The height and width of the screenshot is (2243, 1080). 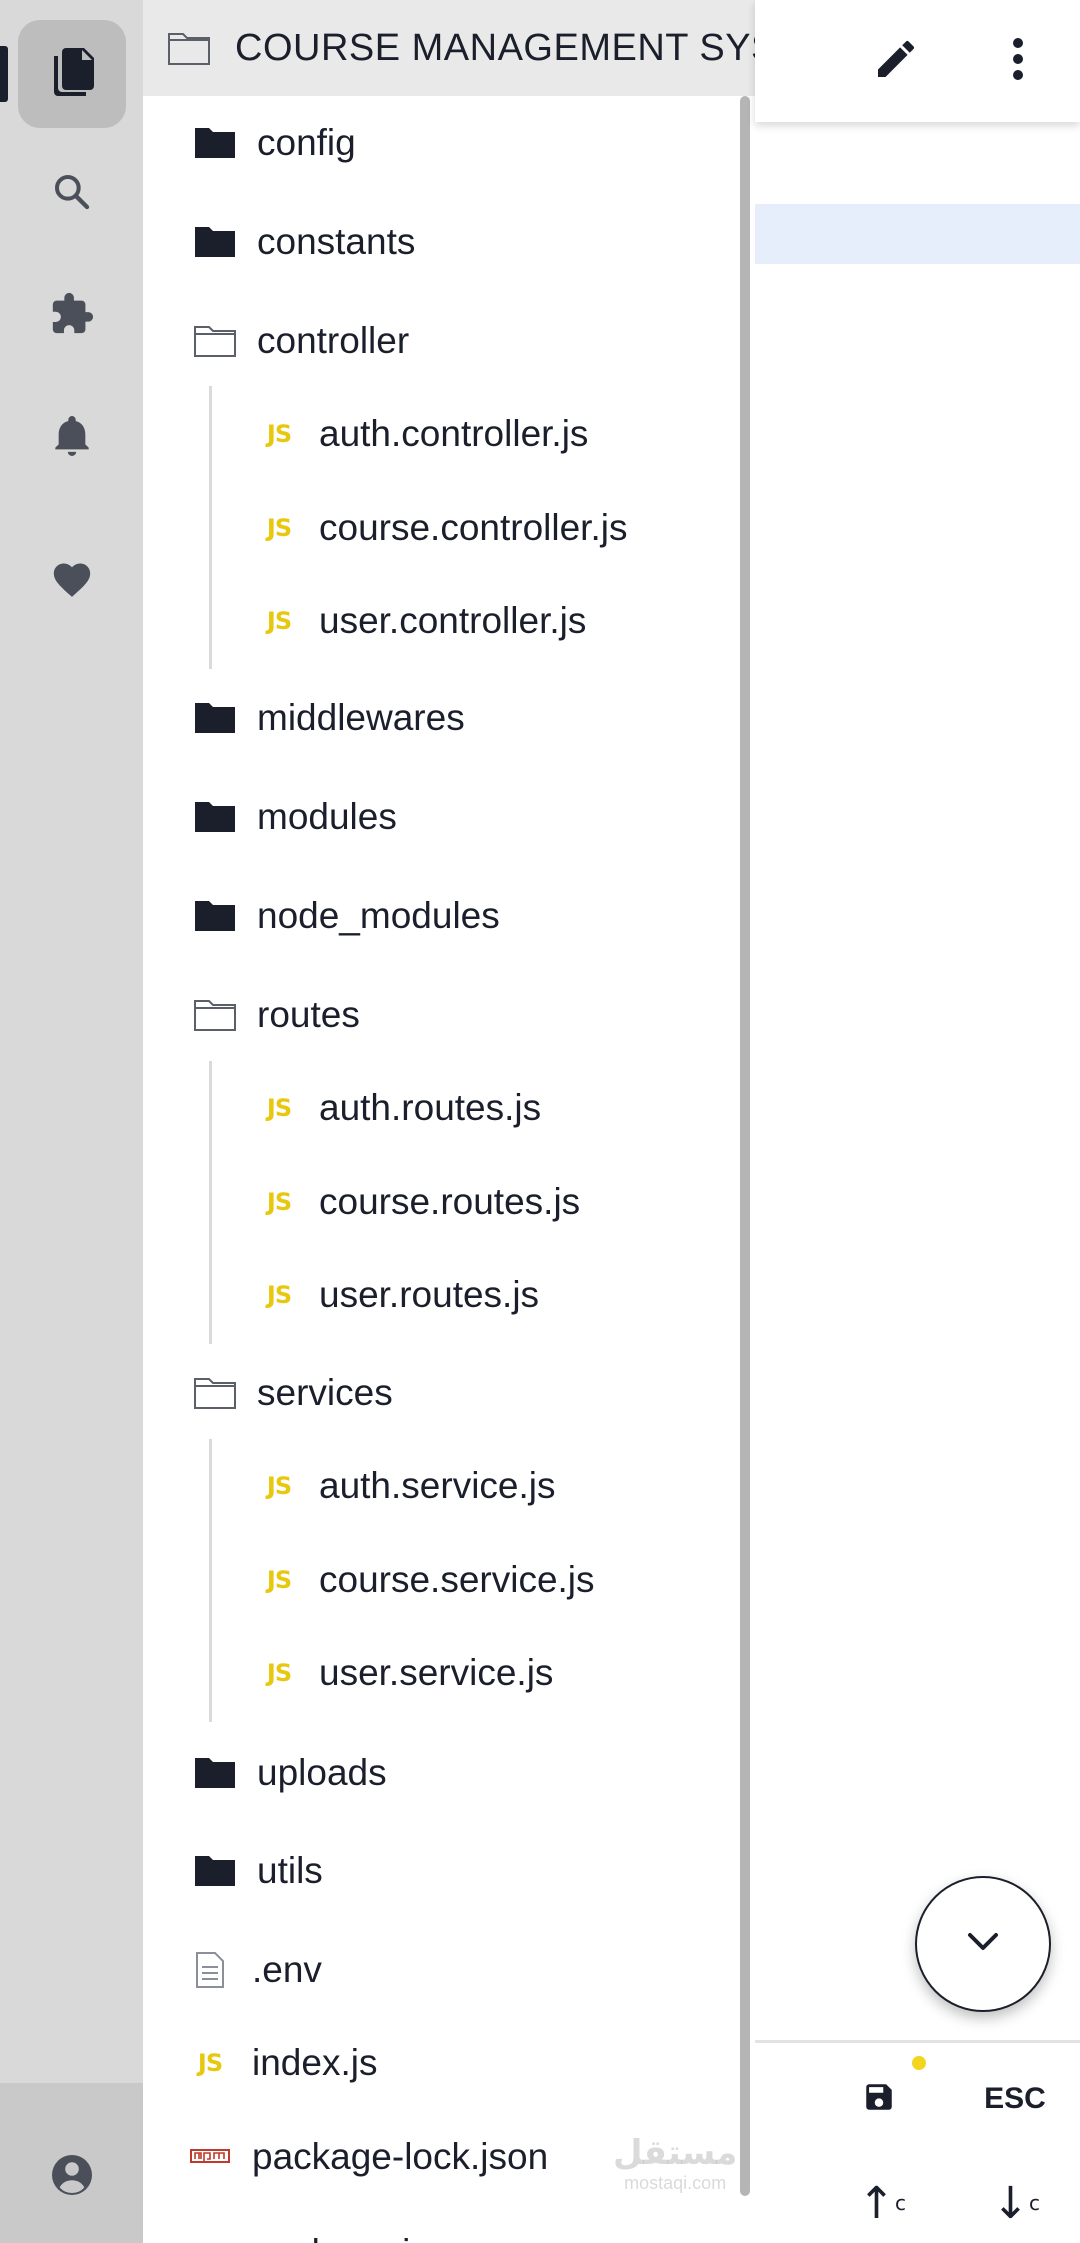 I want to click on folder-item: config, so click(x=438, y=143).